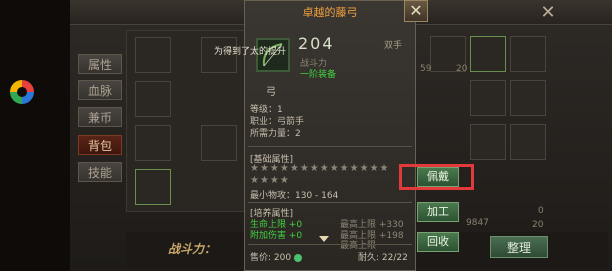 This screenshot has width=612, height=271. I want to click on app-logo, so click(22, 92).